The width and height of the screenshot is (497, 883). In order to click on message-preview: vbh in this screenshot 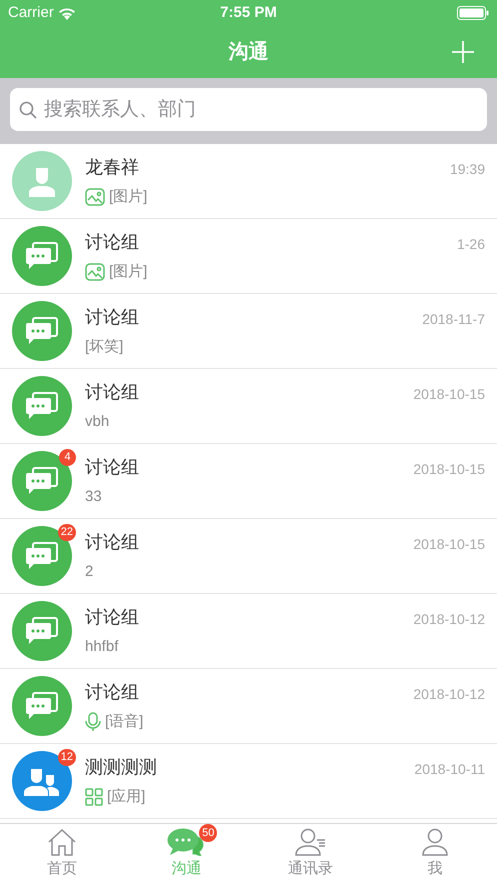, I will do `click(97, 422)`.